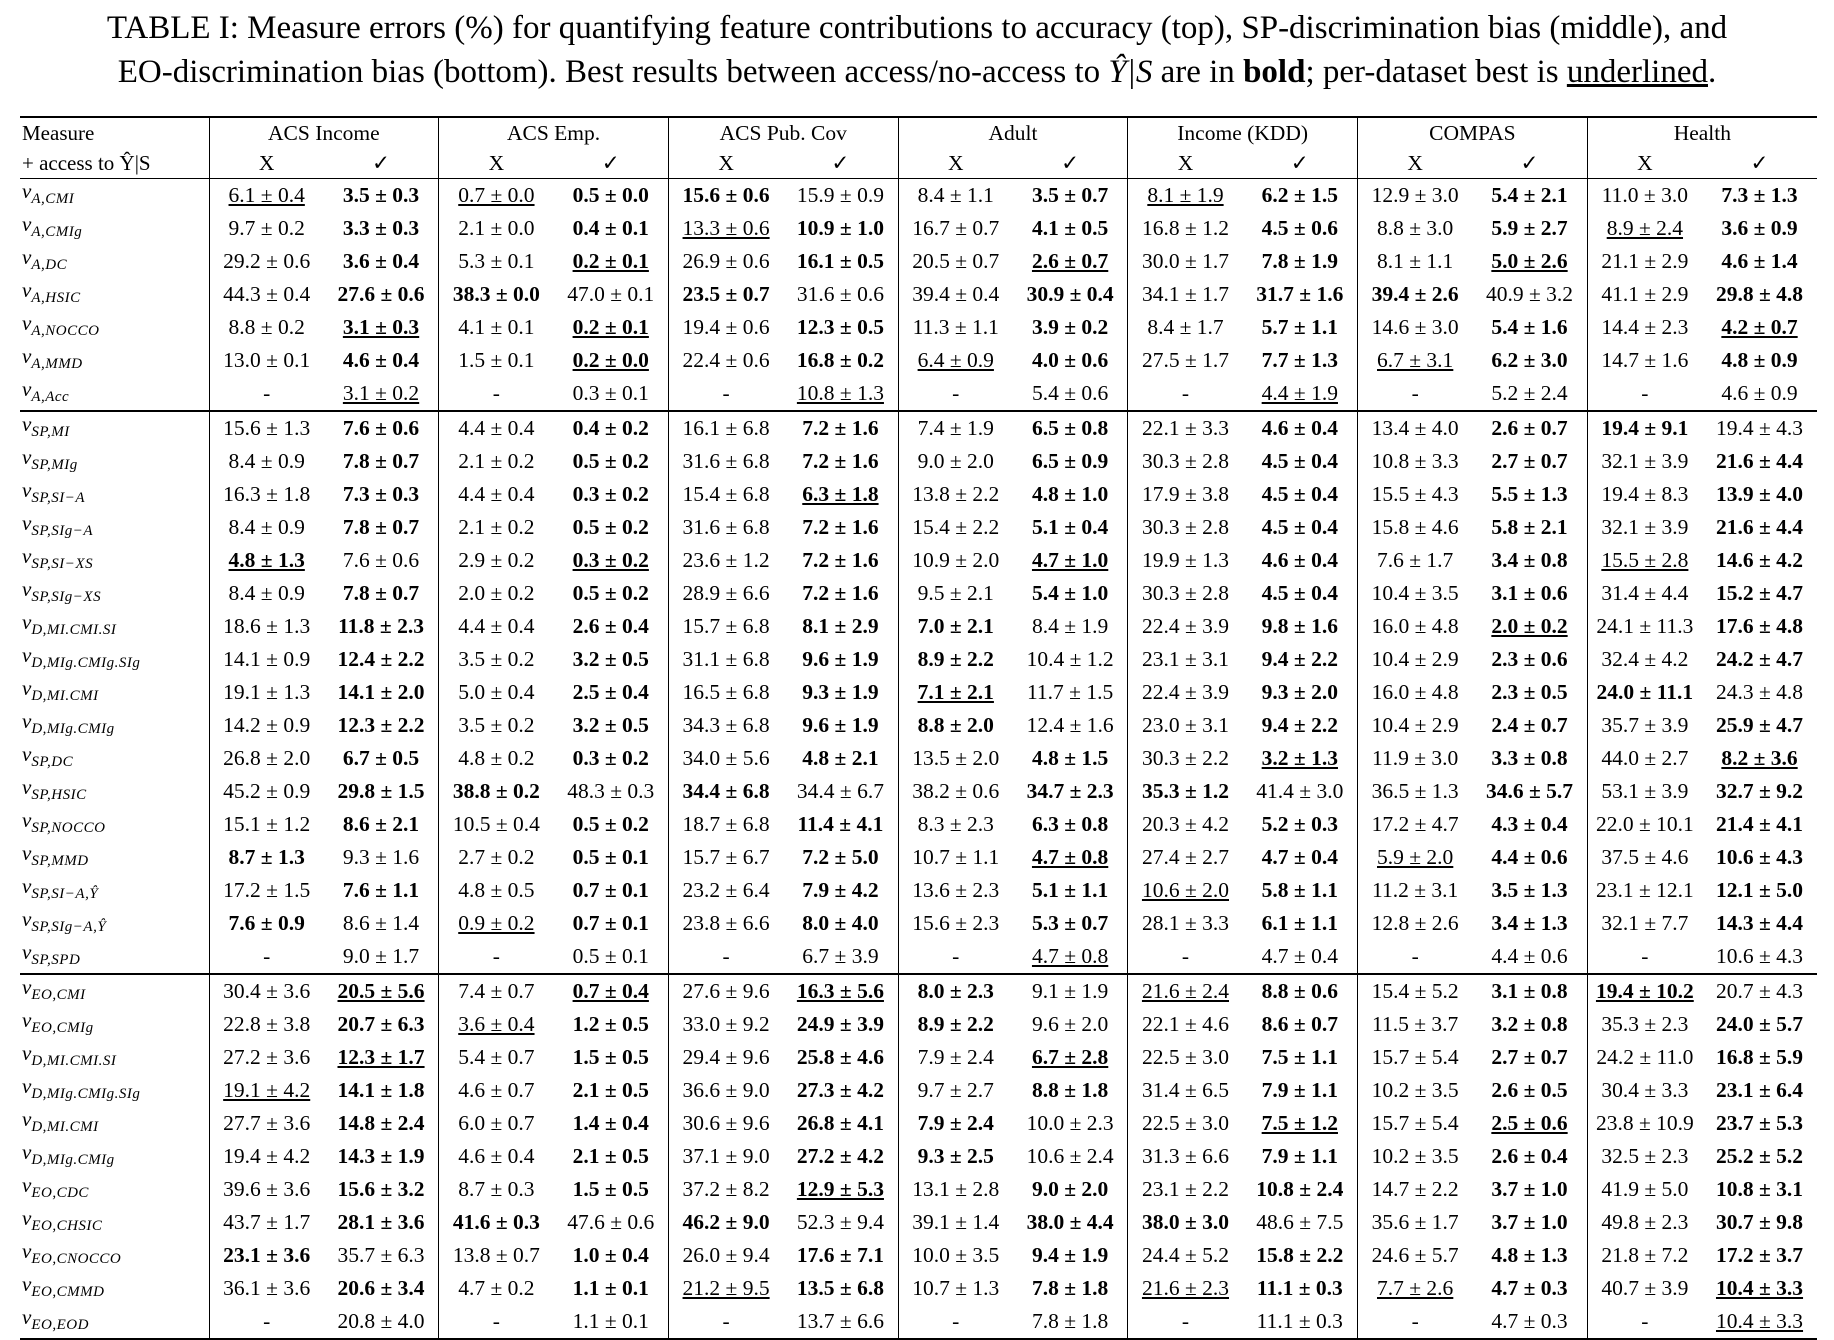  I want to click on table-cell: 3.1 ± 0.8, so click(1529, 991).